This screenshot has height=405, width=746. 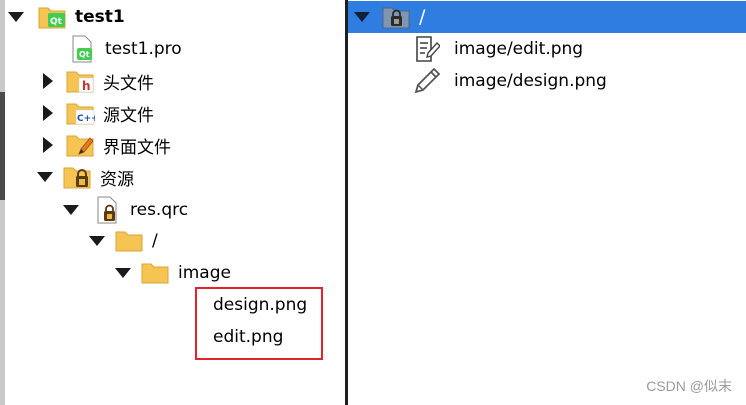 I want to click on qt-project-icon: Qt, so click(x=52, y=17).